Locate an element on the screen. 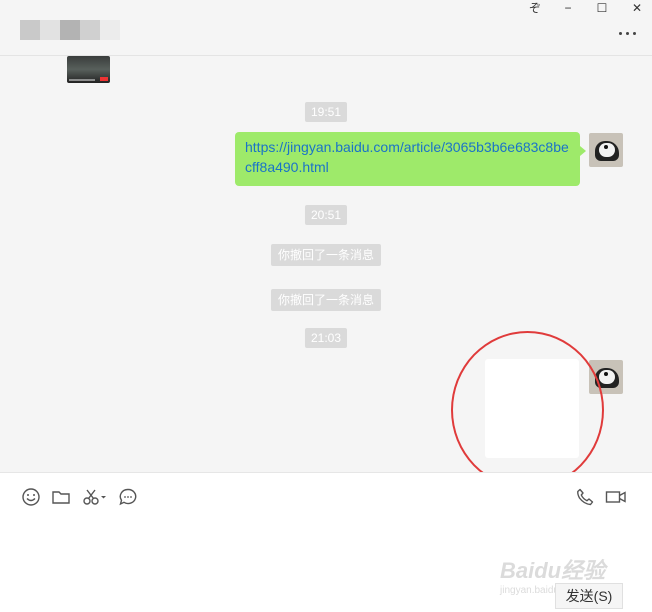  scissors-icon is located at coordinates (95, 497).